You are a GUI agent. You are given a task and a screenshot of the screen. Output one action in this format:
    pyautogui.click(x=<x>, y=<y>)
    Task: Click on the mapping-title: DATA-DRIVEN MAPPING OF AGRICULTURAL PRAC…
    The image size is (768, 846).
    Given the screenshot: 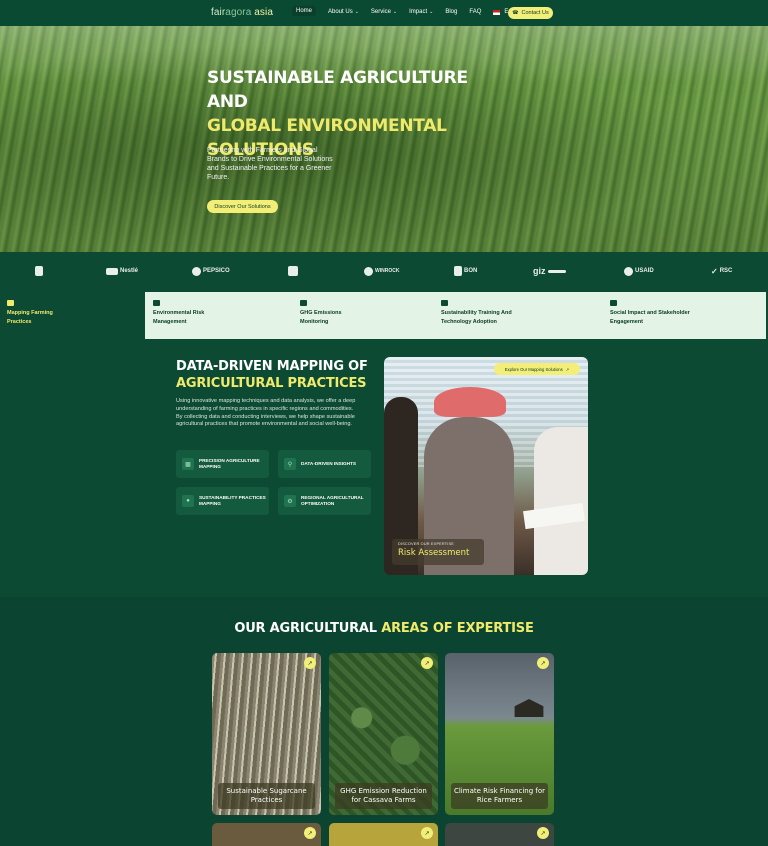 What is the action you would take?
    pyautogui.click(x=276, y=375)
    